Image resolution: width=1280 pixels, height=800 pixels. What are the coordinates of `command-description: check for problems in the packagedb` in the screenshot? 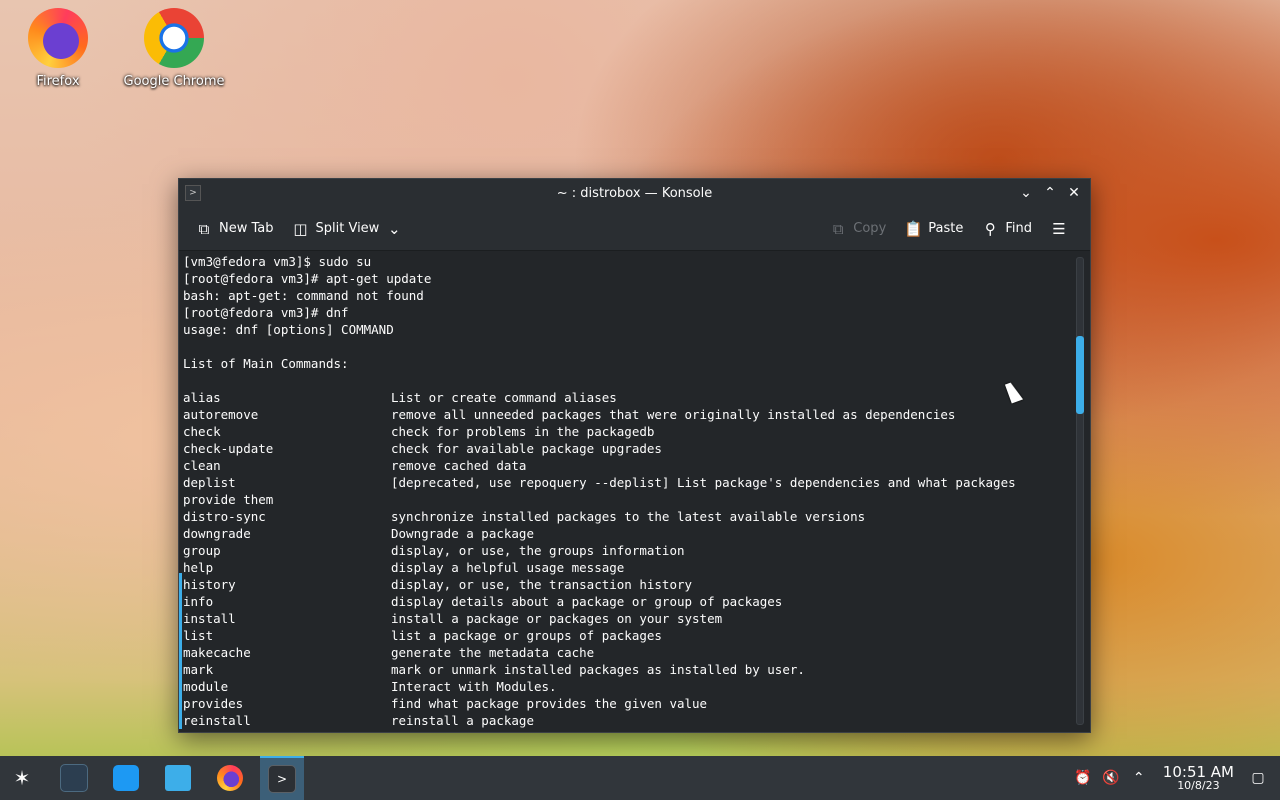 It's located at (523, 431).